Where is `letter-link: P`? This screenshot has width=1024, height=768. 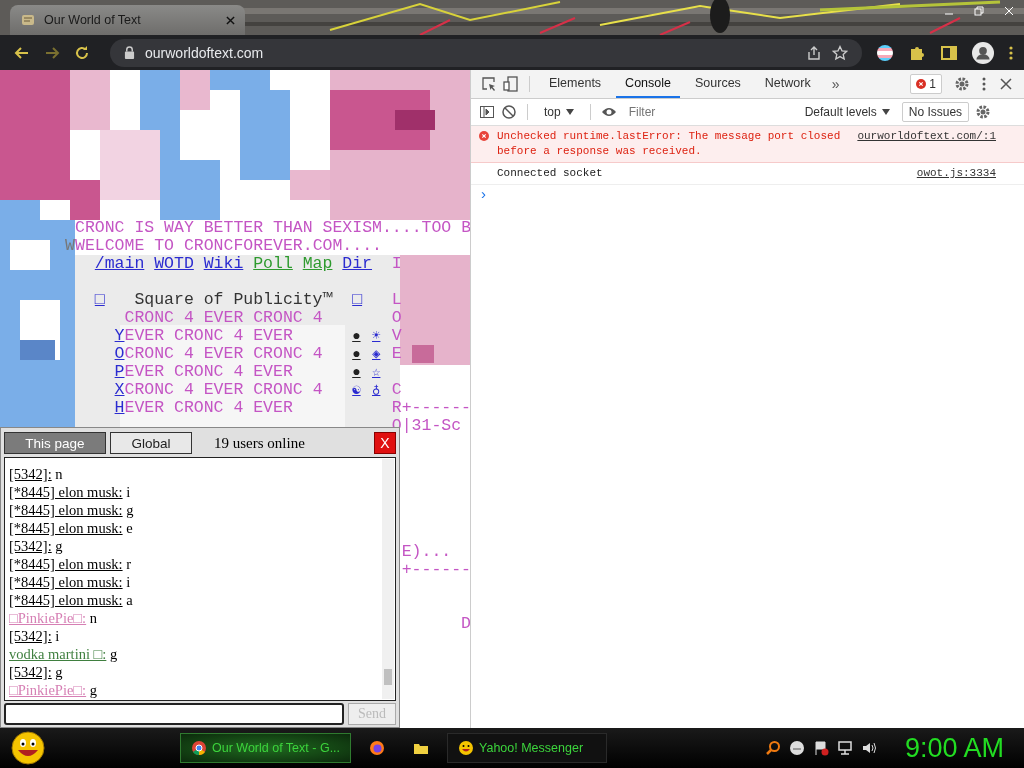 letter-link: P is located at coordinates (119, 372).